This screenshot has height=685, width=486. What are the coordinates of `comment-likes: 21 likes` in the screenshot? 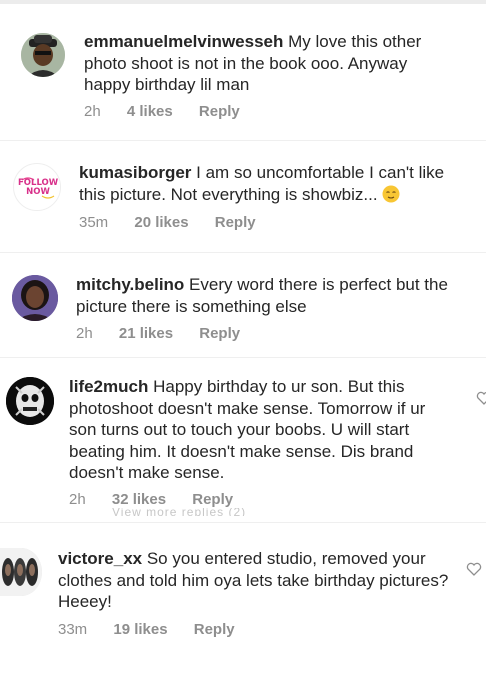 It's located at (146, 333).